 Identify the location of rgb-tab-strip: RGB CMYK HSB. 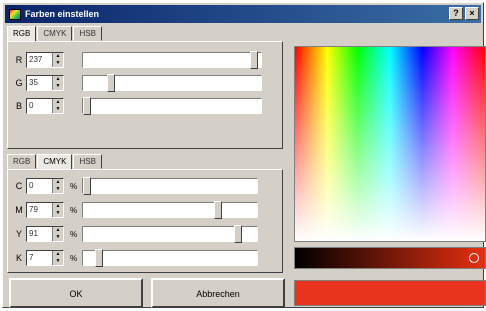
(55, 34).